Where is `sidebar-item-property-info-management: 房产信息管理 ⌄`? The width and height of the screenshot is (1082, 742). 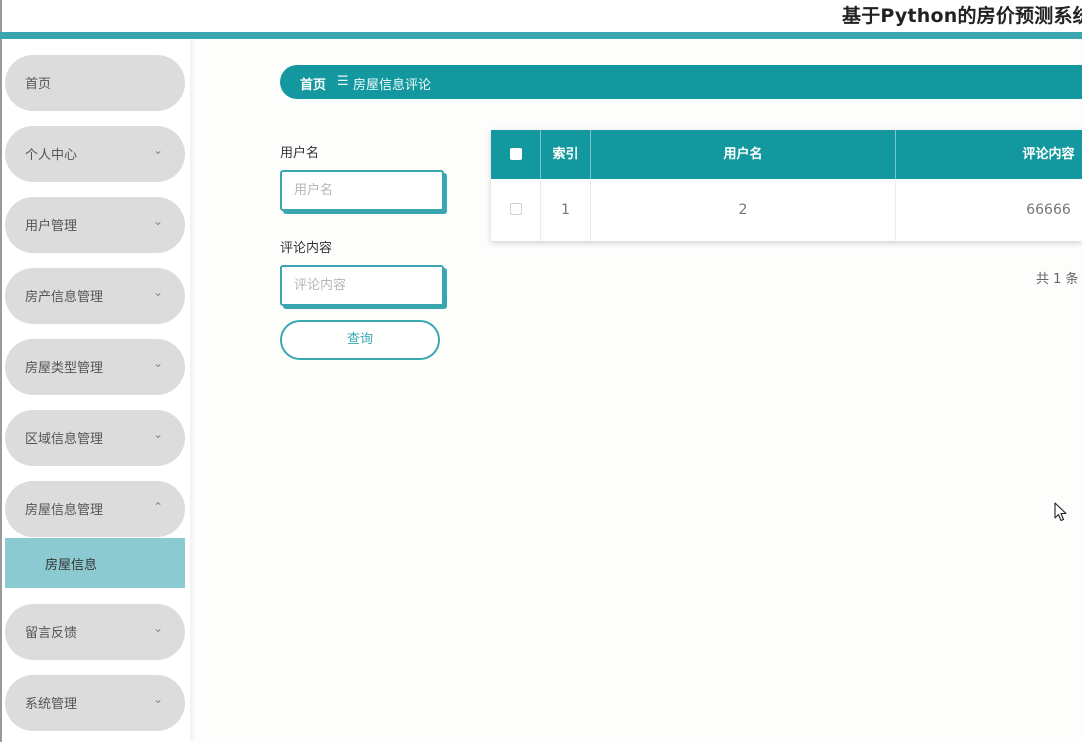
sidebar-item-property-info-management: 房产信息管理 ⌄ is located at coordinates (95, 296).